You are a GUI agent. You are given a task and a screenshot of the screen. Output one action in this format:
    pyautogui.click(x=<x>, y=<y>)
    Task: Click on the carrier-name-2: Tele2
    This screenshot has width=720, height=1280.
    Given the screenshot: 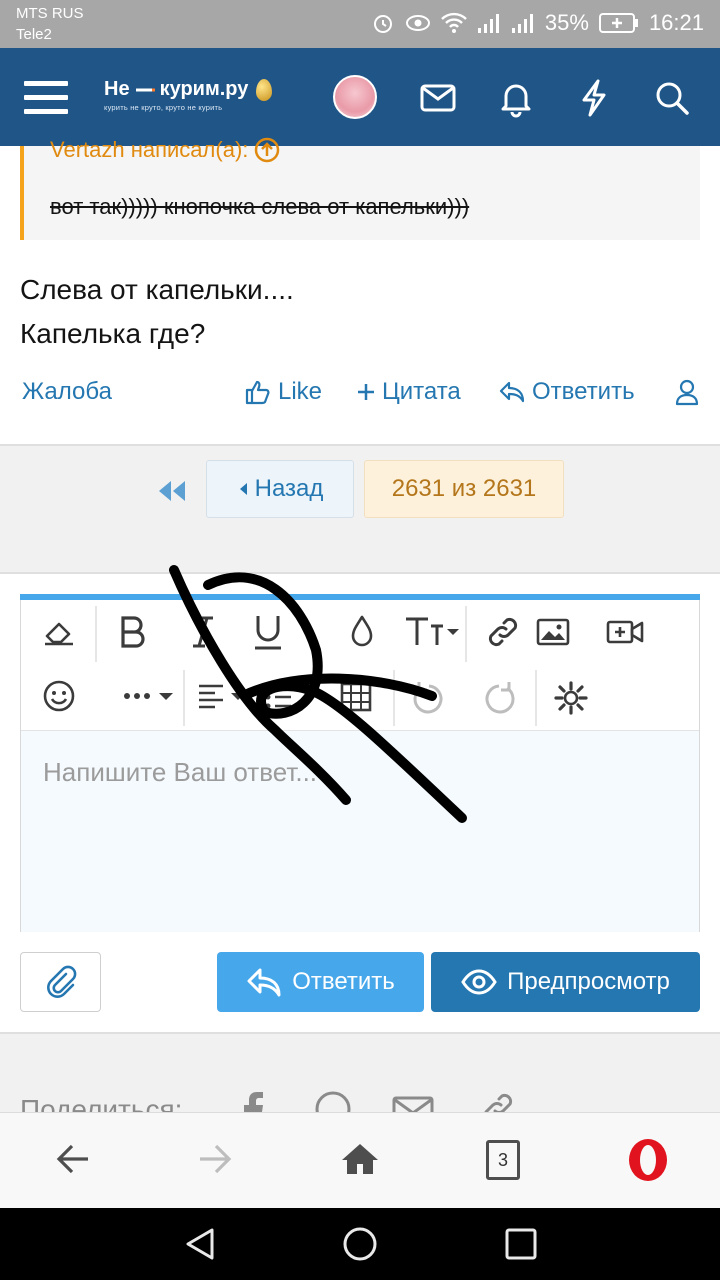 What is the action you would take?
    pyautogui.click(x=34, y=34)
    